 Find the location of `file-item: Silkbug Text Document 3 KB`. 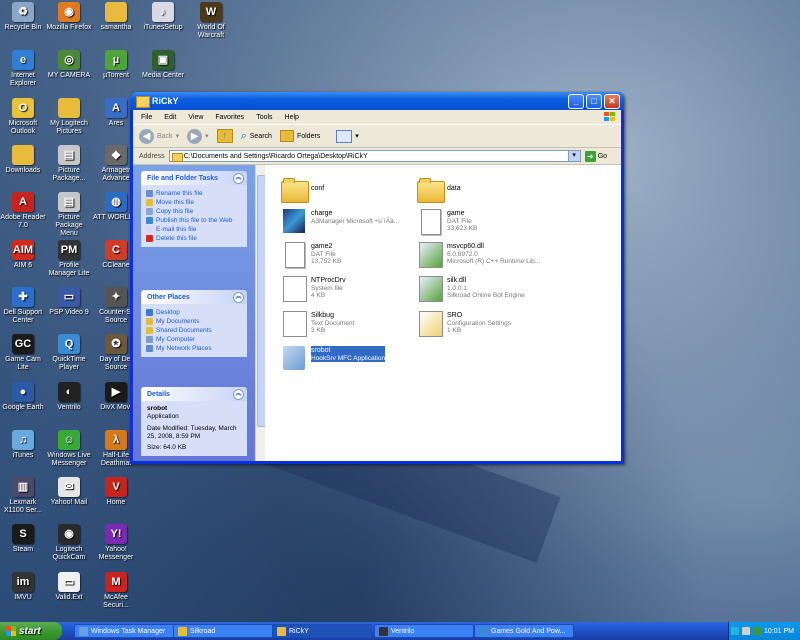

file-item: Silkbug Text Document 3 KB is located at coordinates (351, 326).